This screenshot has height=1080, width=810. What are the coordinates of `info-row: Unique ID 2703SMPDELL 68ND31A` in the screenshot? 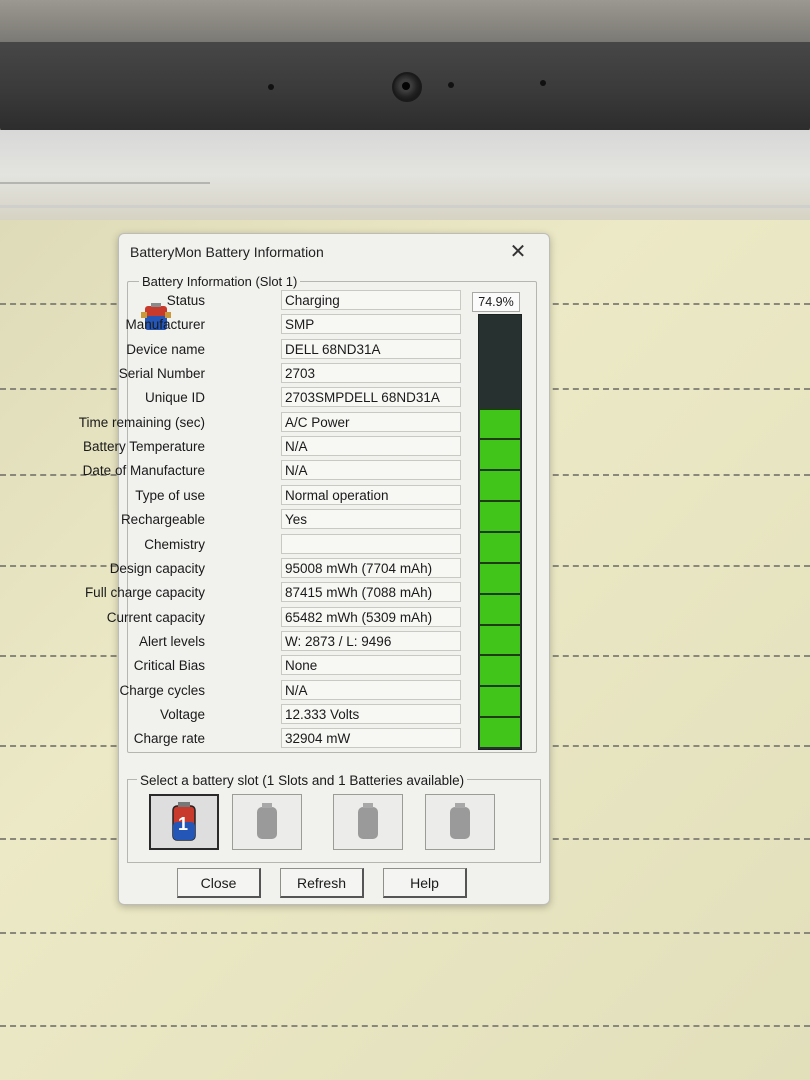 It's located at (299, 398).